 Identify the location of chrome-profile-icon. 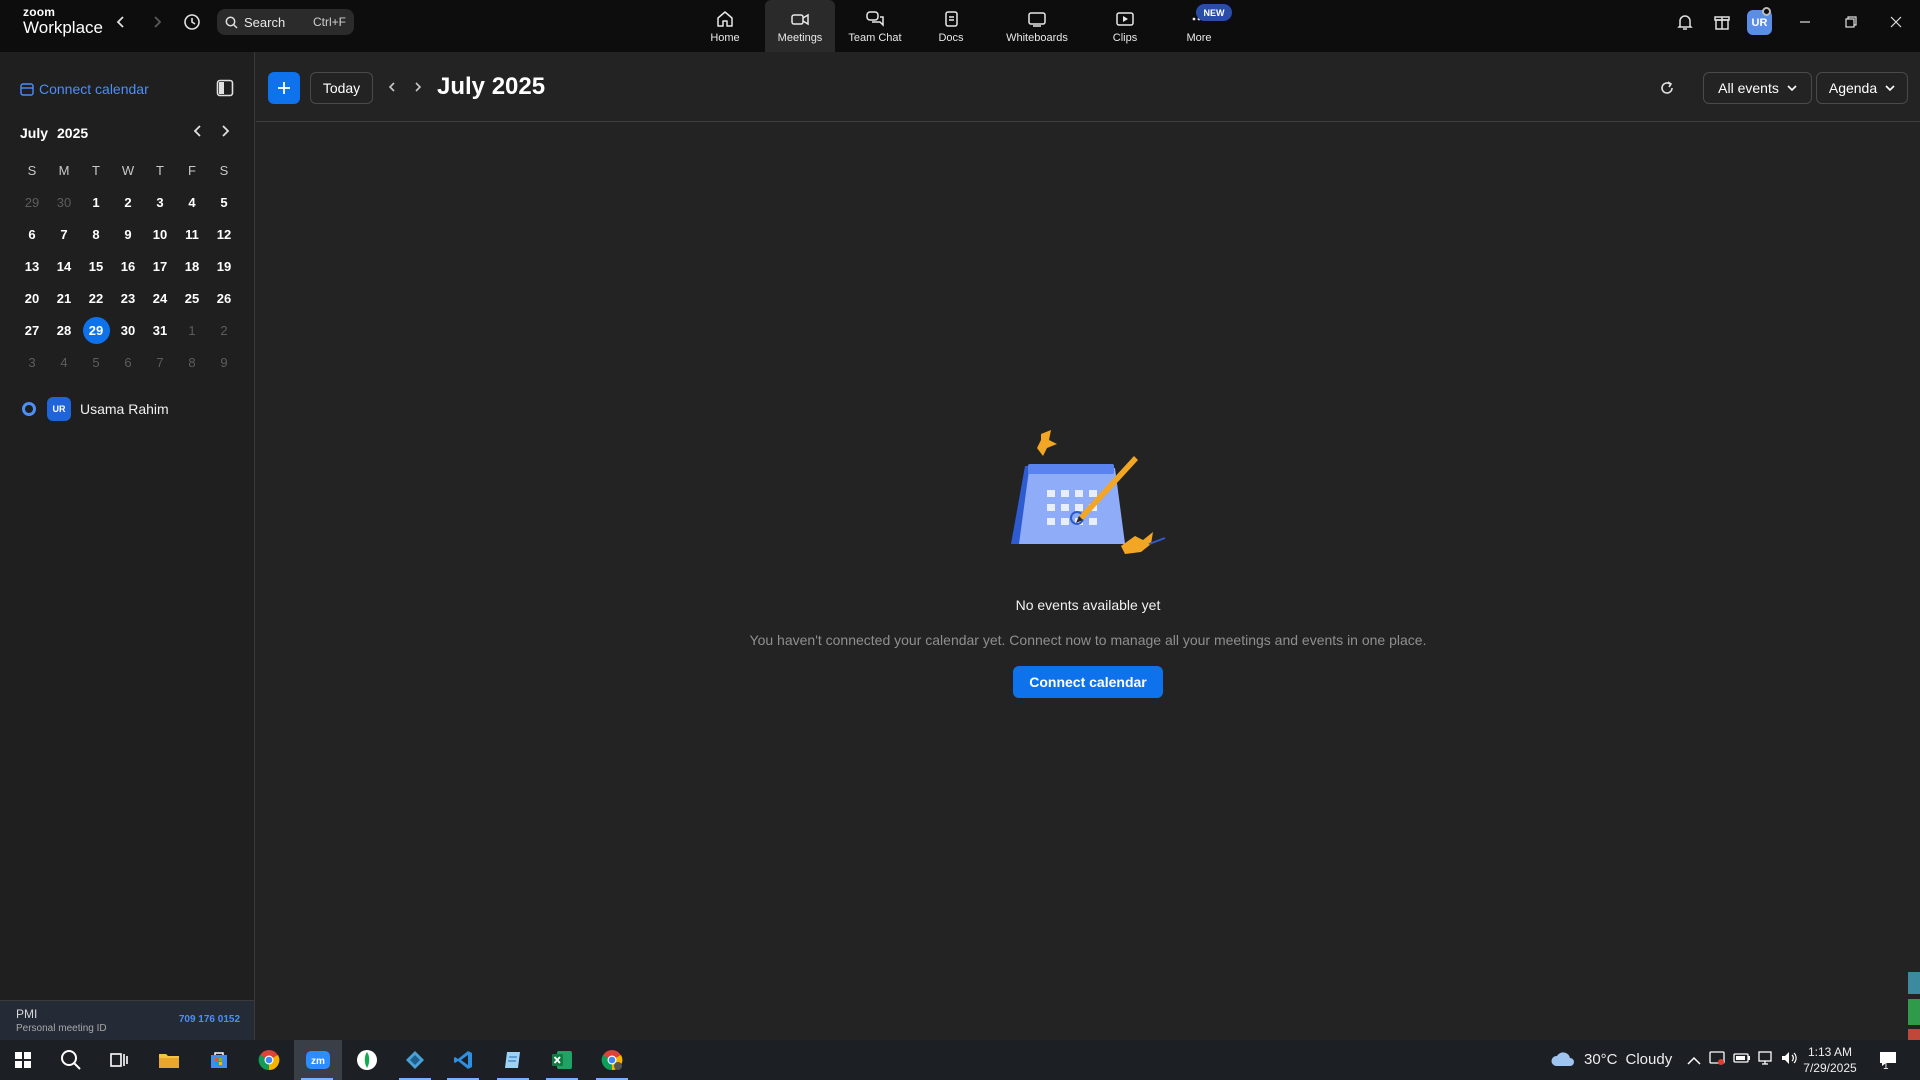
(612, 1060).